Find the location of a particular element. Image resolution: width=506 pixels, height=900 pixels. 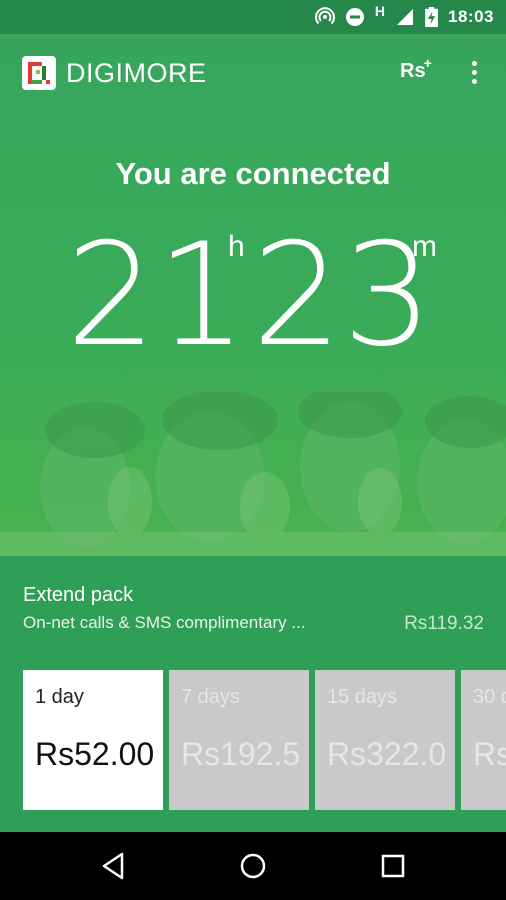

topup-label: Rs is located at coordinates (413, 71).